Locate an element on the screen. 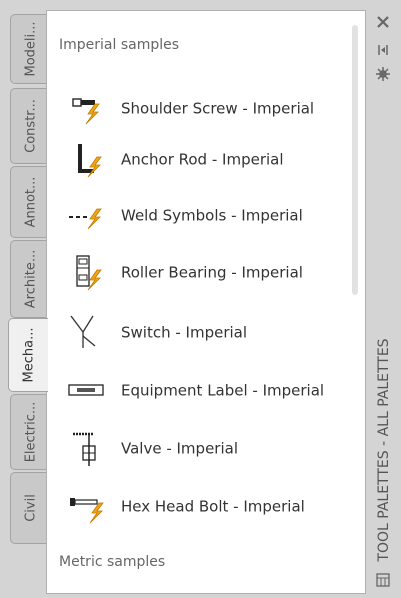  tool-label: Valve - Imperial is located at coordinates (179, 448).